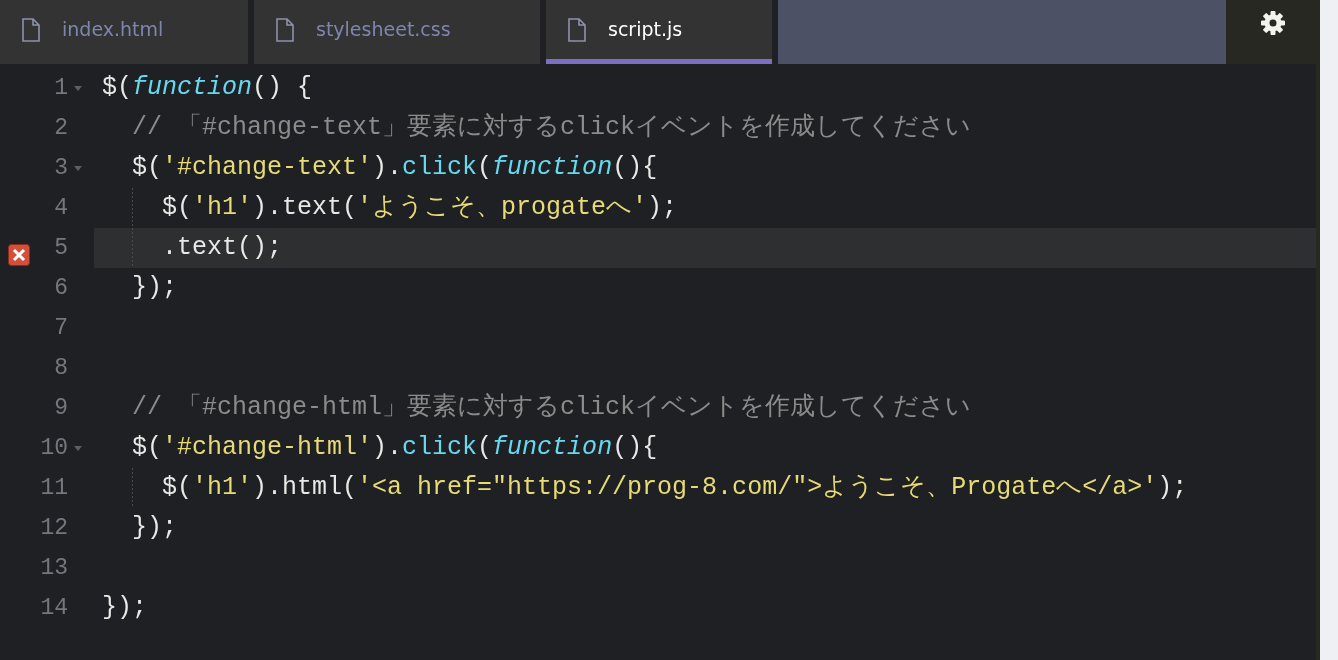 This screenshot has width=1338, height=660. Describe the element at coordinates (60, 88) in the screenshot. I see `line-number: 1` at that location.